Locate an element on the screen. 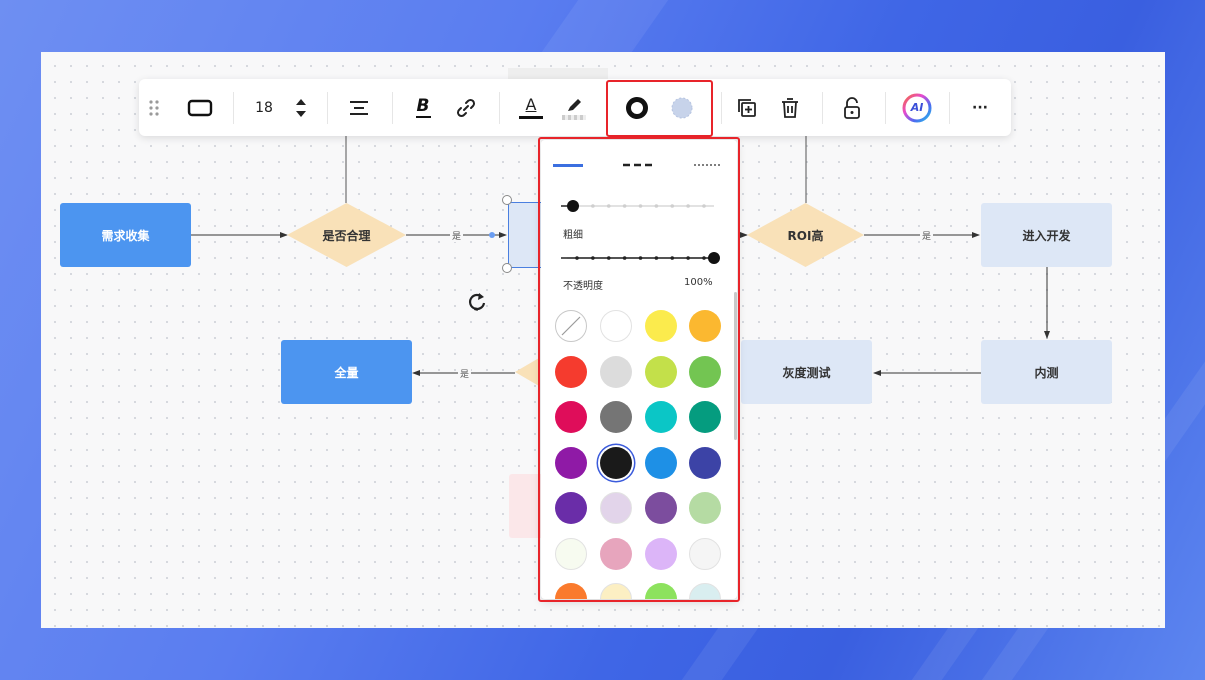 The image size is (1205, 680). highlight-pen-icon is located at coordinates (574, 107).